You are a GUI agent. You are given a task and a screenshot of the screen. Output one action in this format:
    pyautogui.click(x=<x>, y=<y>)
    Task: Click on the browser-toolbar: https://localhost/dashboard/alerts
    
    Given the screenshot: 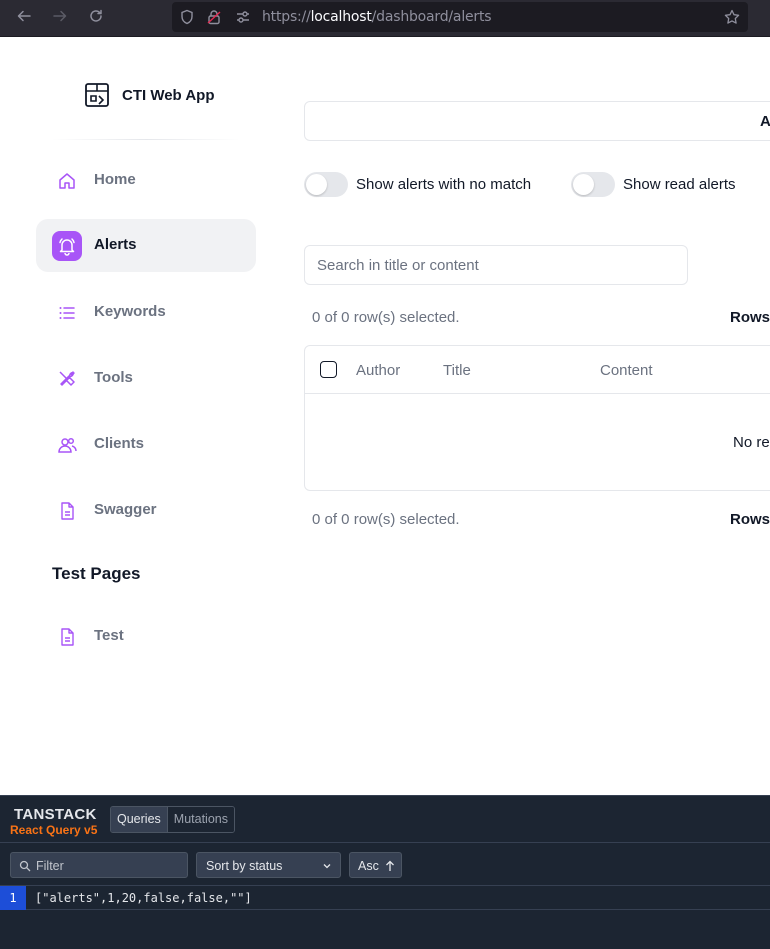 What is the action you would take?
    pyautogui.click(x=385, y=18)
    